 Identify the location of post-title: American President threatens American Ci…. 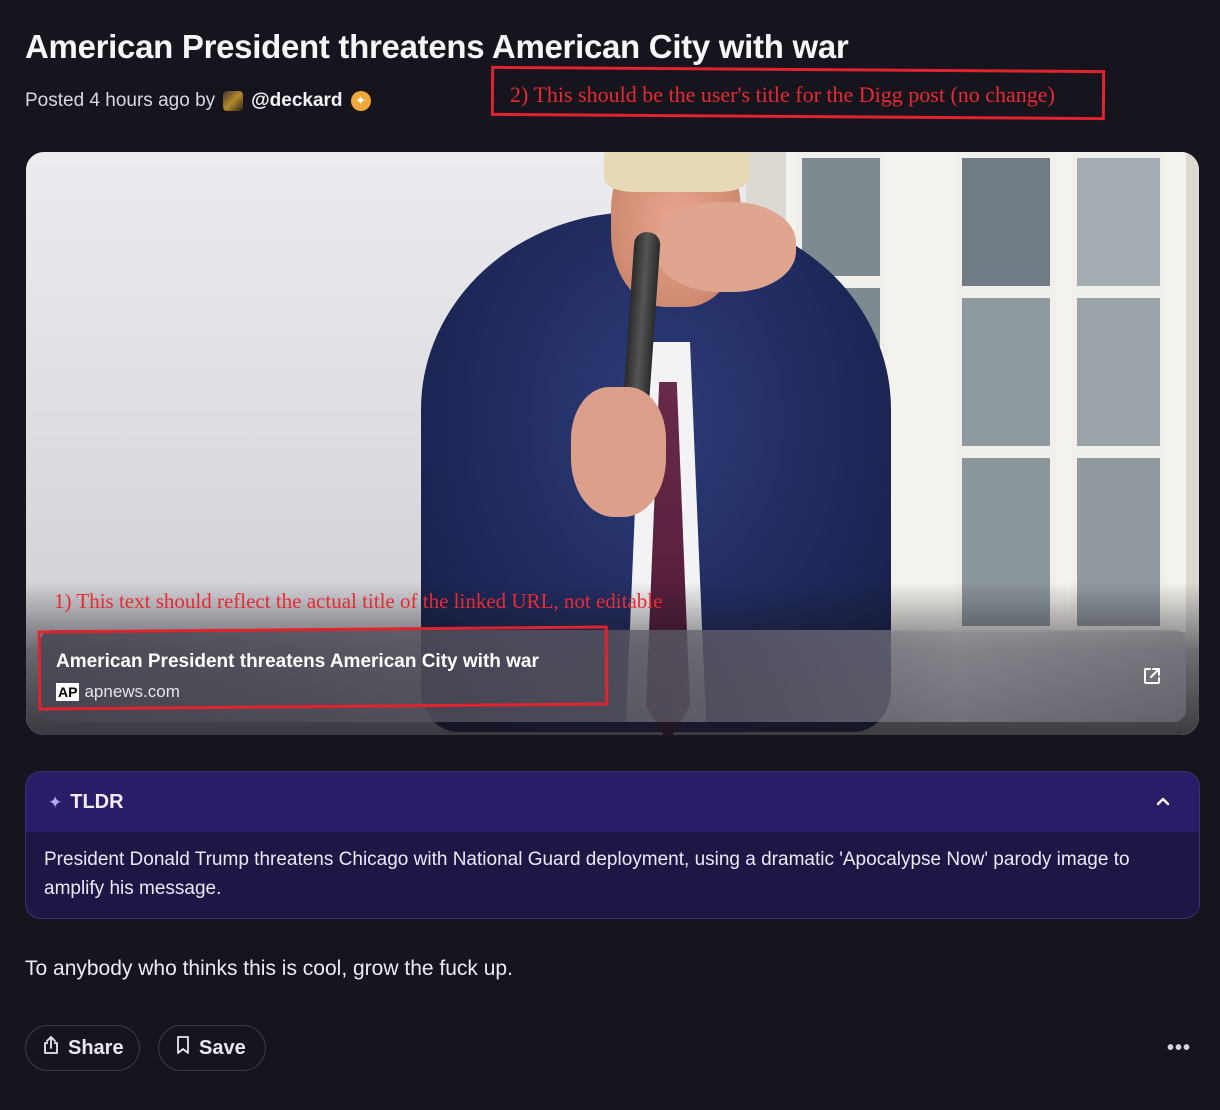
(437, 46).